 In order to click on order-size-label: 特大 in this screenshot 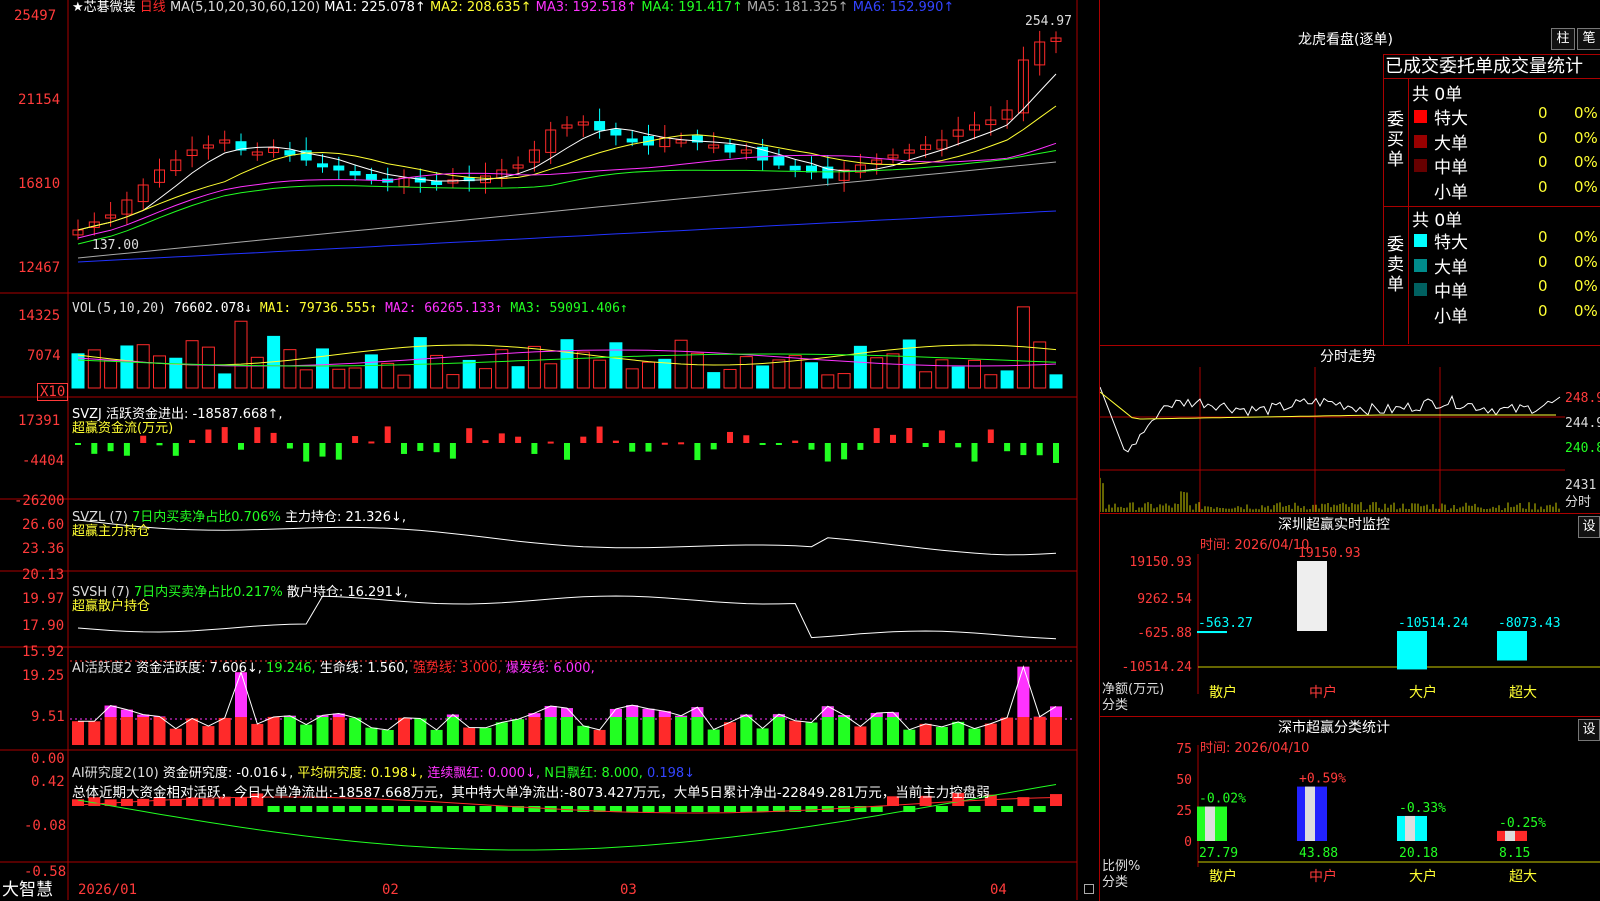, I will do `click(1451, 240)`.